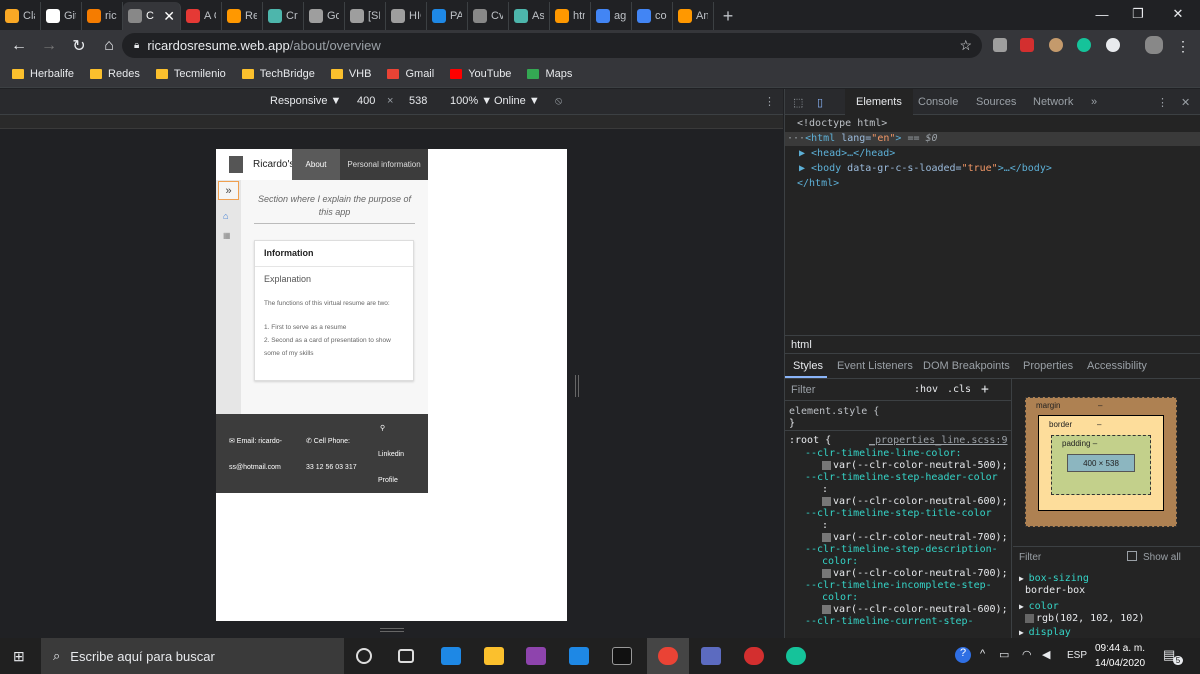 This screenshot has width=1200, height=674. What do you see at coordinates (1004, 654) in the screenshot?
I see `battery-icon: ▭` at bounding box center [1004, 654].